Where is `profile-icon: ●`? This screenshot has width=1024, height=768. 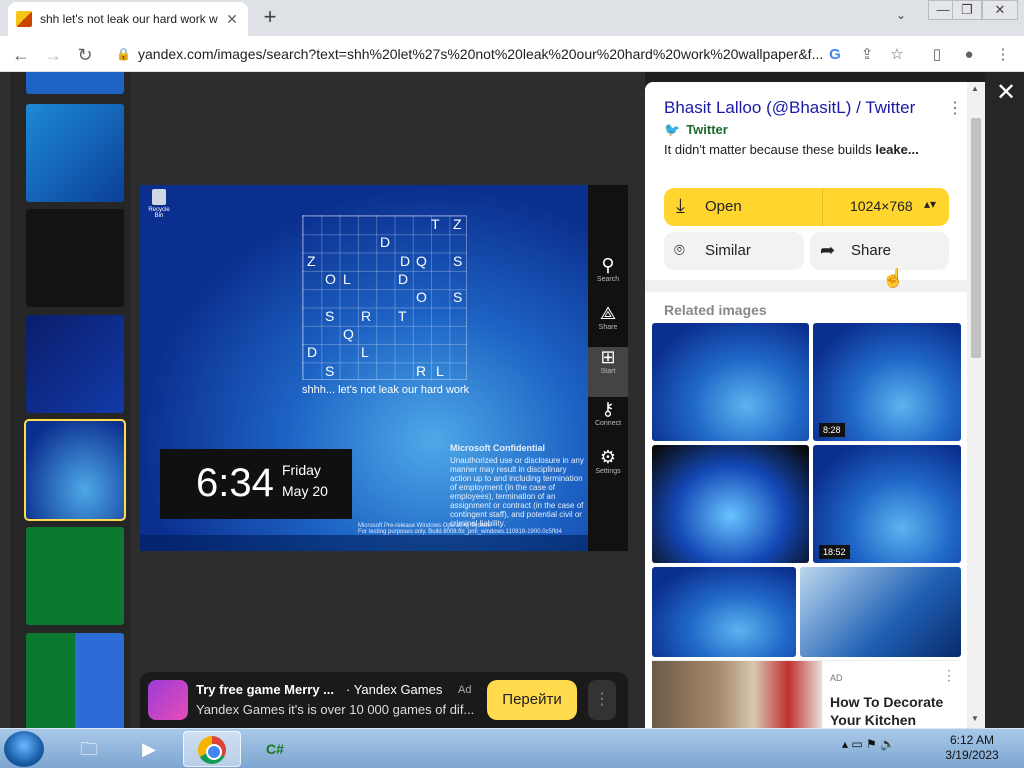 profile-icon: ● is located at coordinates (969, 55).